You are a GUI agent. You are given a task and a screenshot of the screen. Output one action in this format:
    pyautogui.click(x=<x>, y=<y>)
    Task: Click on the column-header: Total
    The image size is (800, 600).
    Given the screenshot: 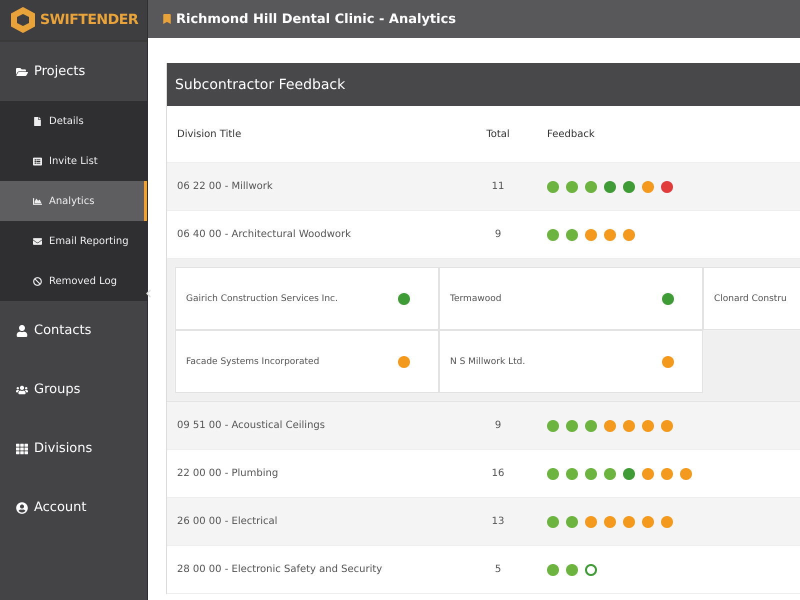 What is the action you would take?
    pyautogui.click(x=498, y=134)
    